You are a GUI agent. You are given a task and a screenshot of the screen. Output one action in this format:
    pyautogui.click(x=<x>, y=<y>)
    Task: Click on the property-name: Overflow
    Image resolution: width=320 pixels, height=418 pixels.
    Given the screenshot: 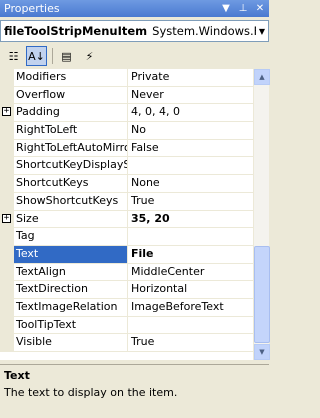 What is the action you would take?
    pyautogui.click(x=71, y=95)
    